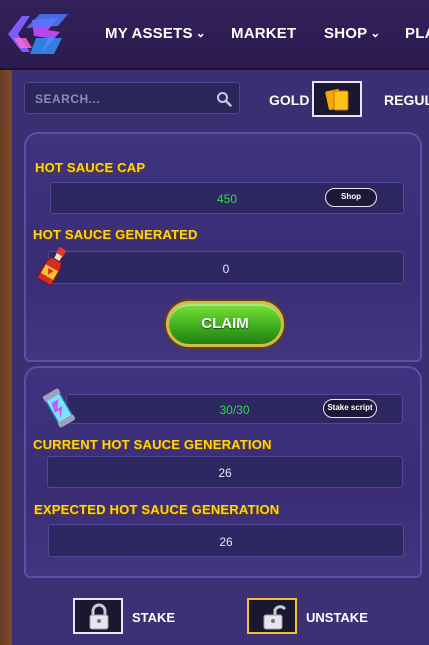 The image size is (429, 645). I want to click on gold-filter-button, so click(337, 99).